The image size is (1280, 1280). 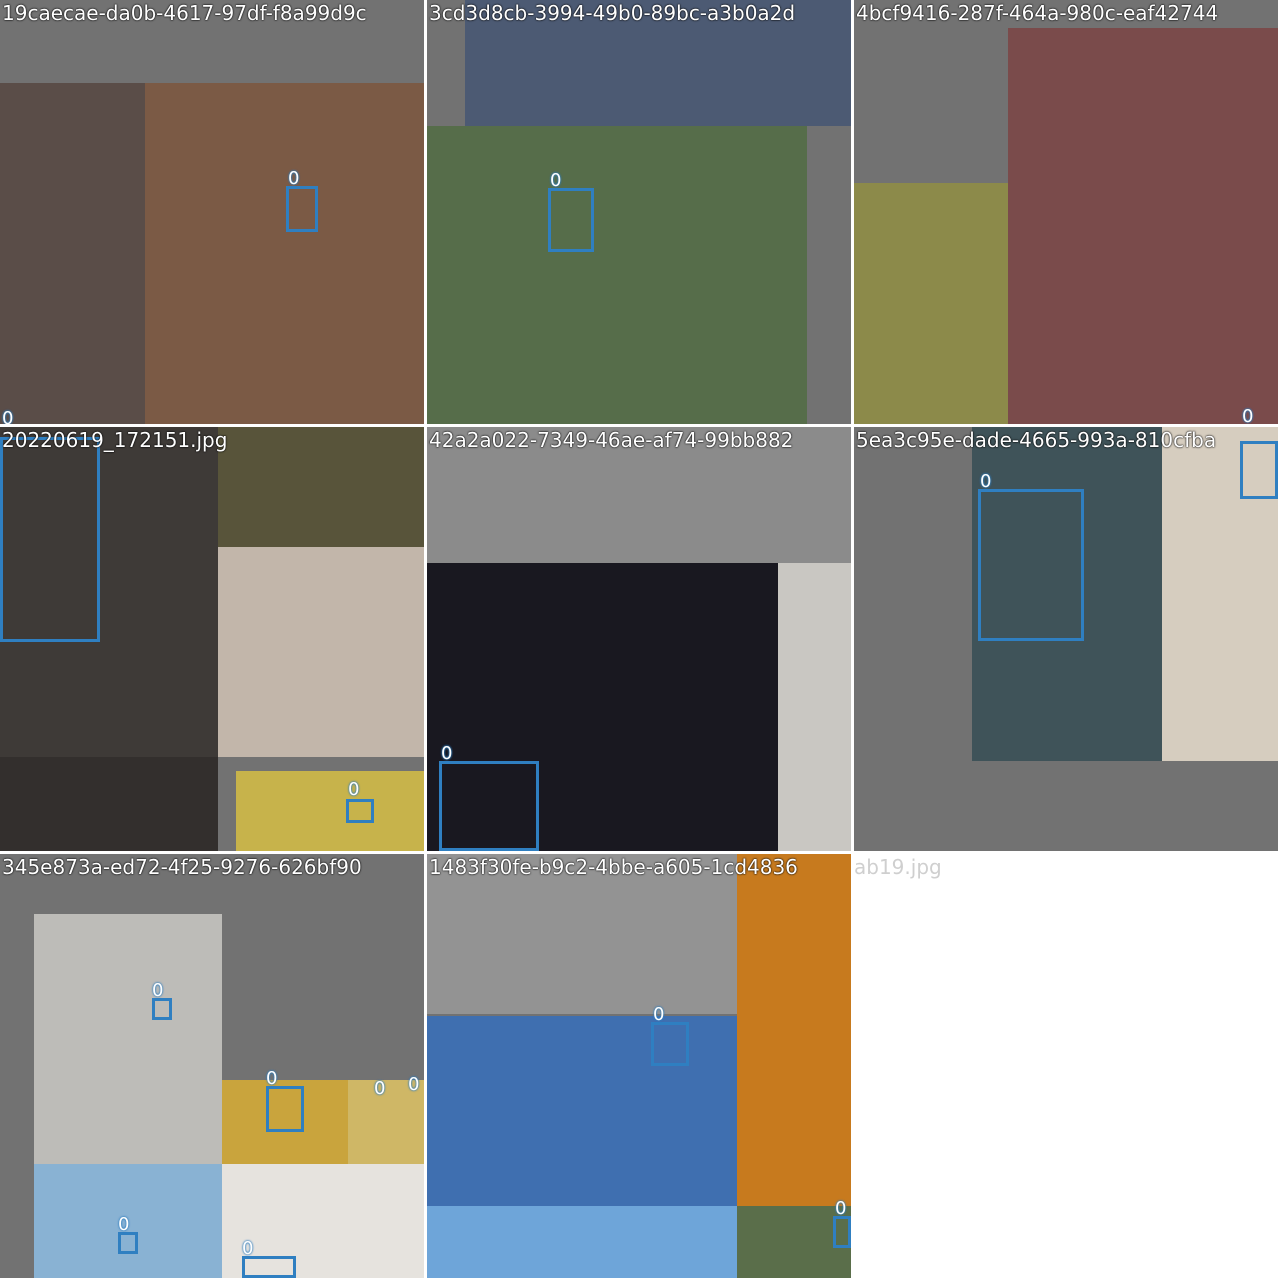 I want to click on photo-bag-night, so click(x=321, y=487).